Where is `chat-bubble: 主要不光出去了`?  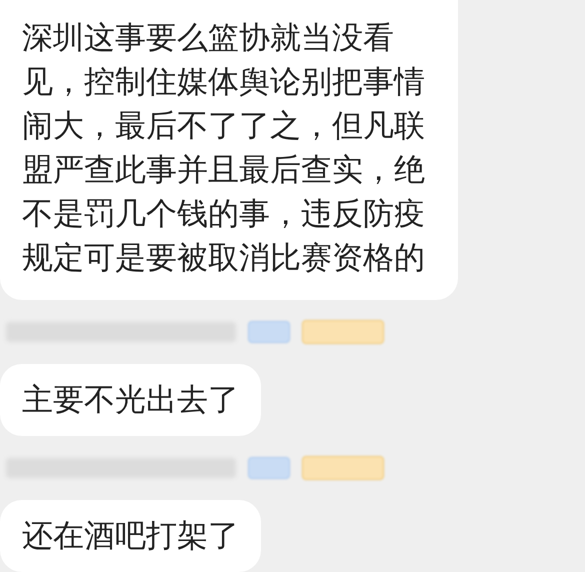 chat-bubble: 主要不光出去了 is located at coordinates (130, 400).